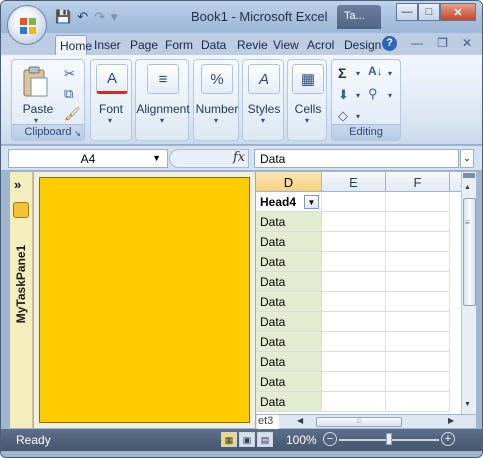  Describe the element at coordinates (359, 422) in the screenshot. I see `horizontal-scroll-thumb: ⁞⁞⁞` at that location.